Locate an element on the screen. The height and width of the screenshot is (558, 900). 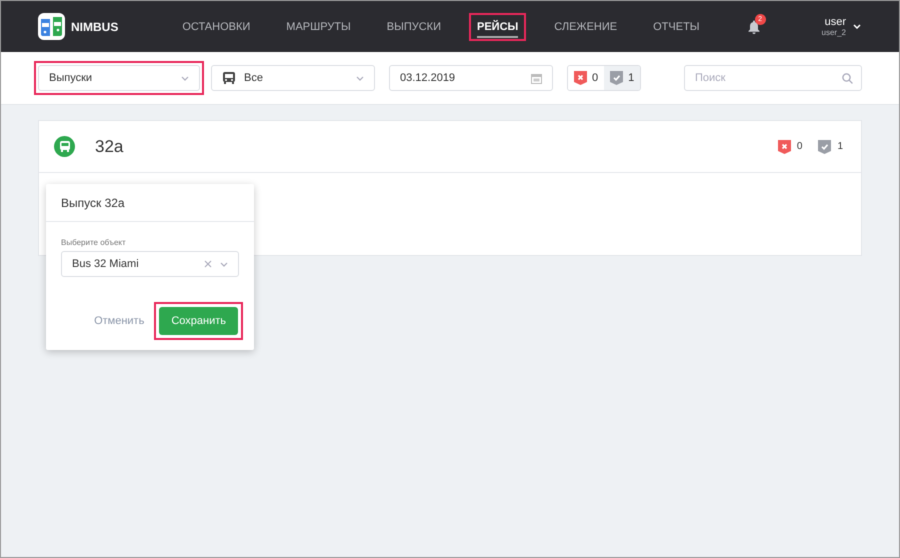
user-menu: user user_2 is located at coordinates (841, 26).